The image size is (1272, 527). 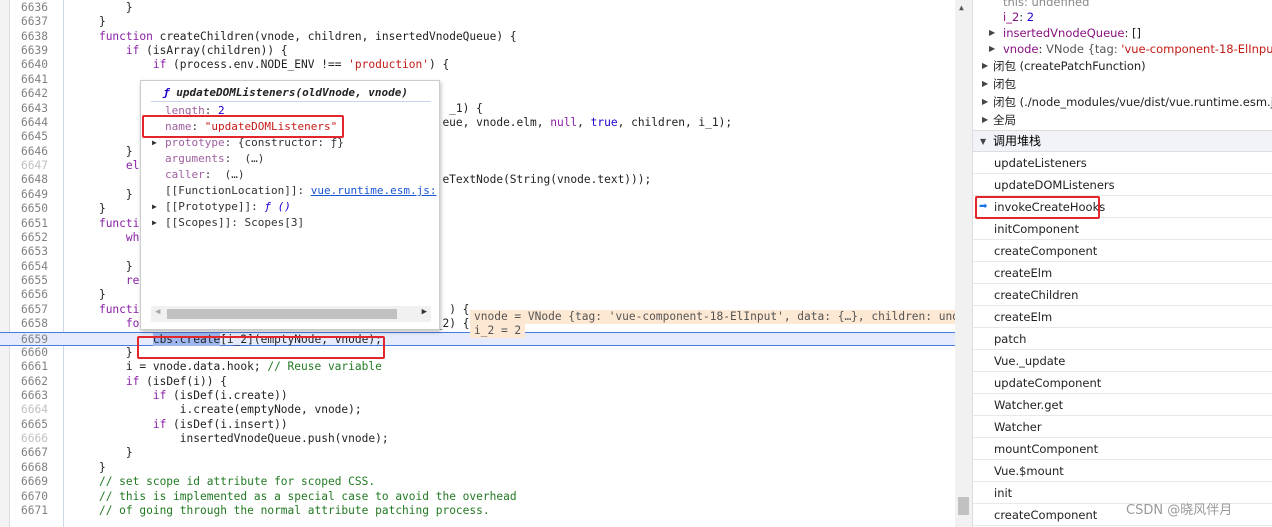 What do you see at coordinates (29, 396) in the screenshot?
I see `line-number: 6663` at bounding box center [29, 396].